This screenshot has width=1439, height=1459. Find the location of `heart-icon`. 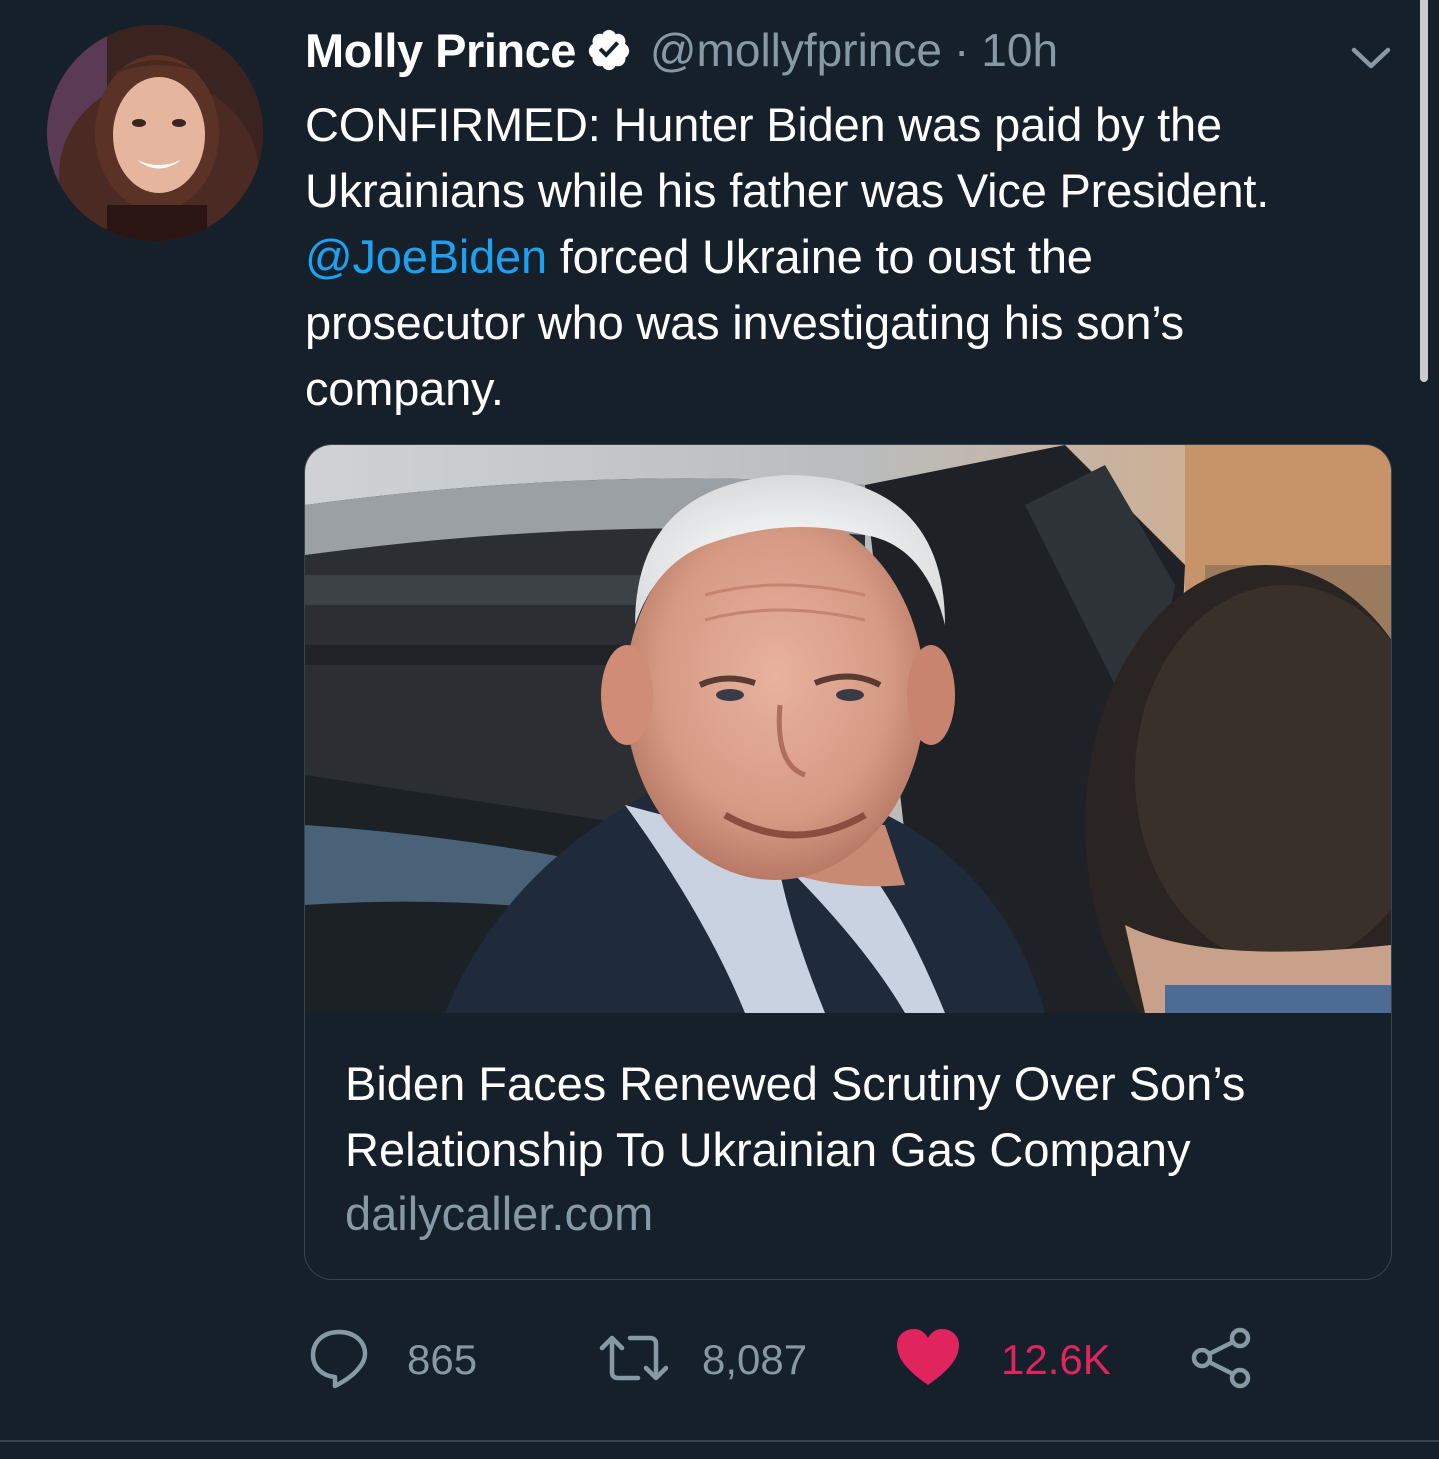

heart-icon is located at coordinates (928, 1360).